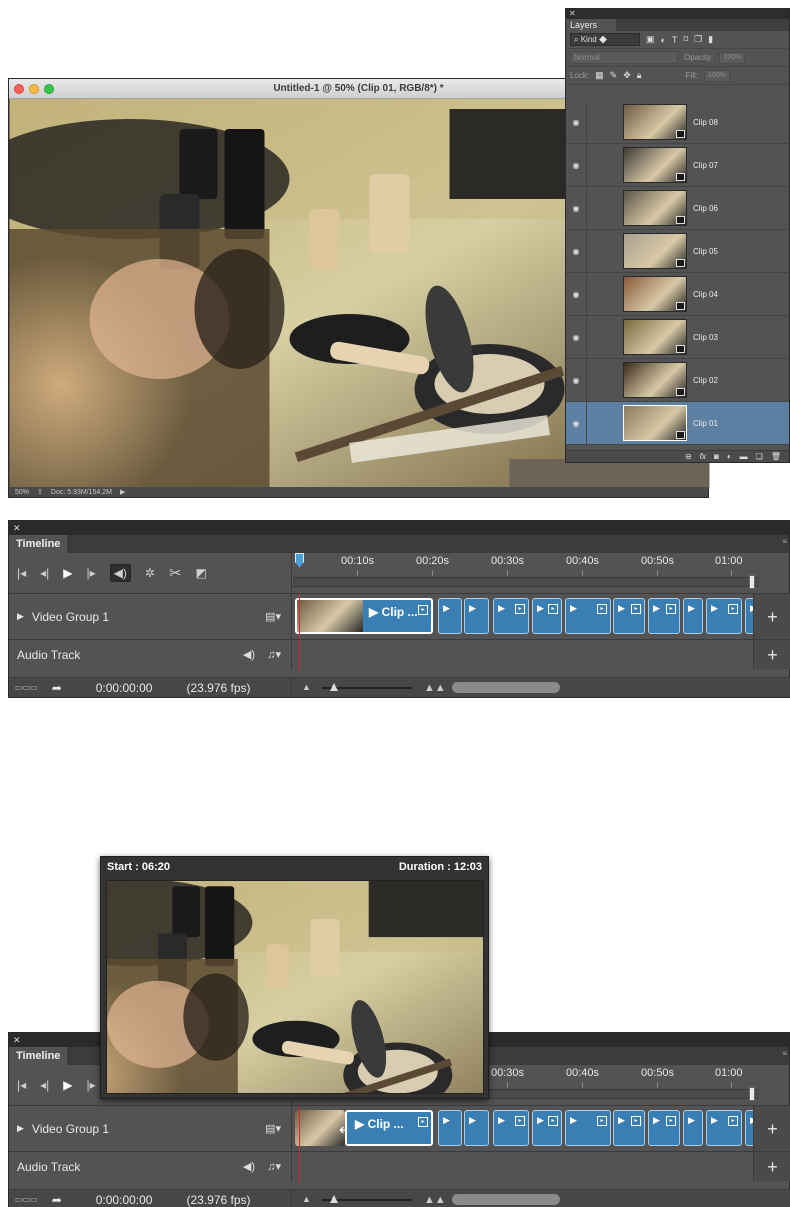 The image size is (790, 1207). I want to click on speaker-icon: ◀), so click(249, 654).